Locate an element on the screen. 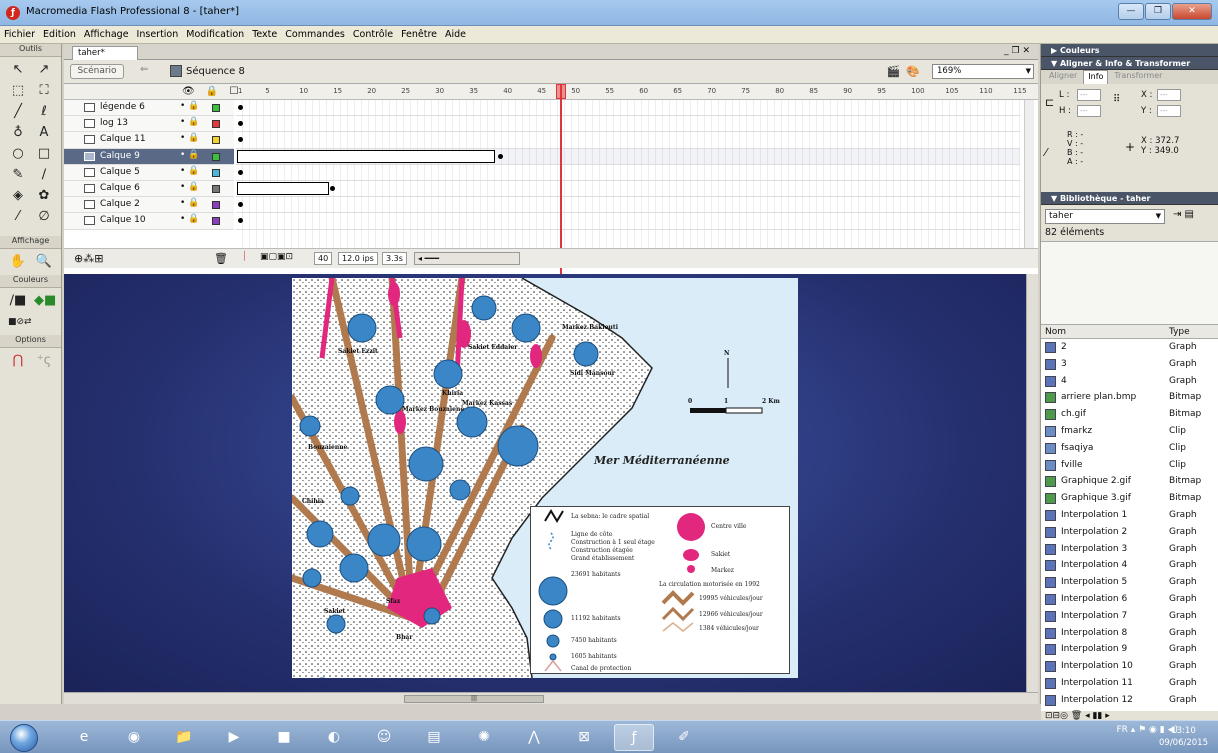 The width and height of the screenshot is (1218, 753). media-player-icon: ▶ is located at coordinates (234, 737).